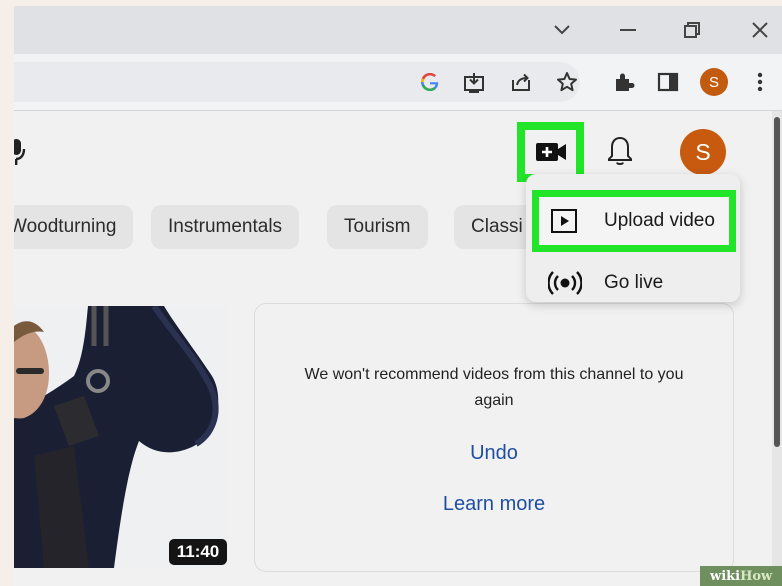  I want to click on create-button-inner, so click(550, 152).